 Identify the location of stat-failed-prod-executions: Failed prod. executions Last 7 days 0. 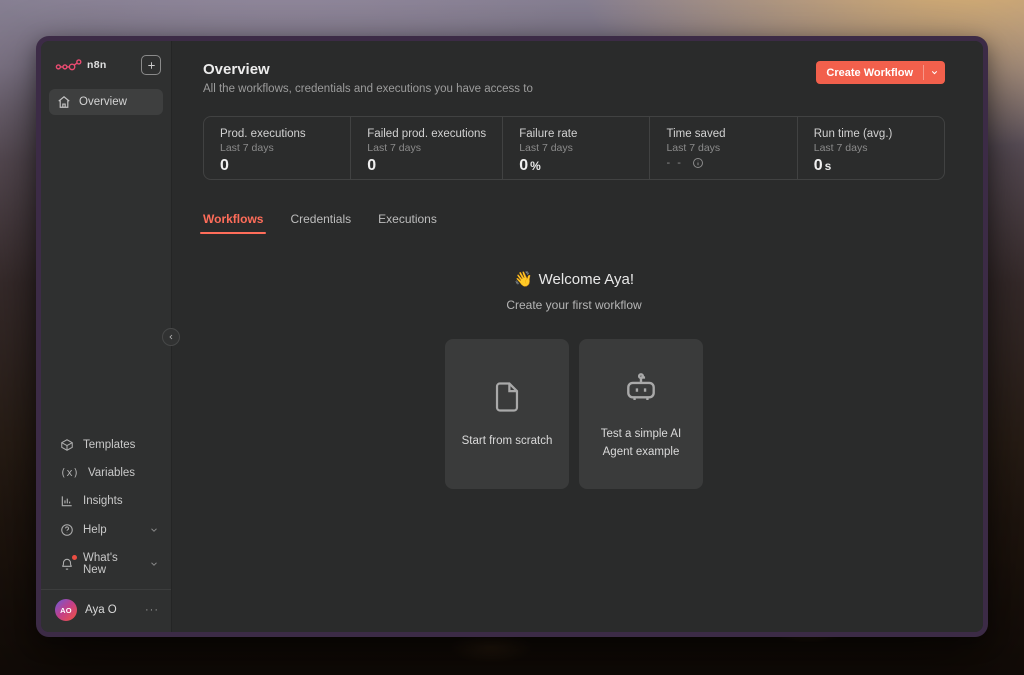
(426, 148).